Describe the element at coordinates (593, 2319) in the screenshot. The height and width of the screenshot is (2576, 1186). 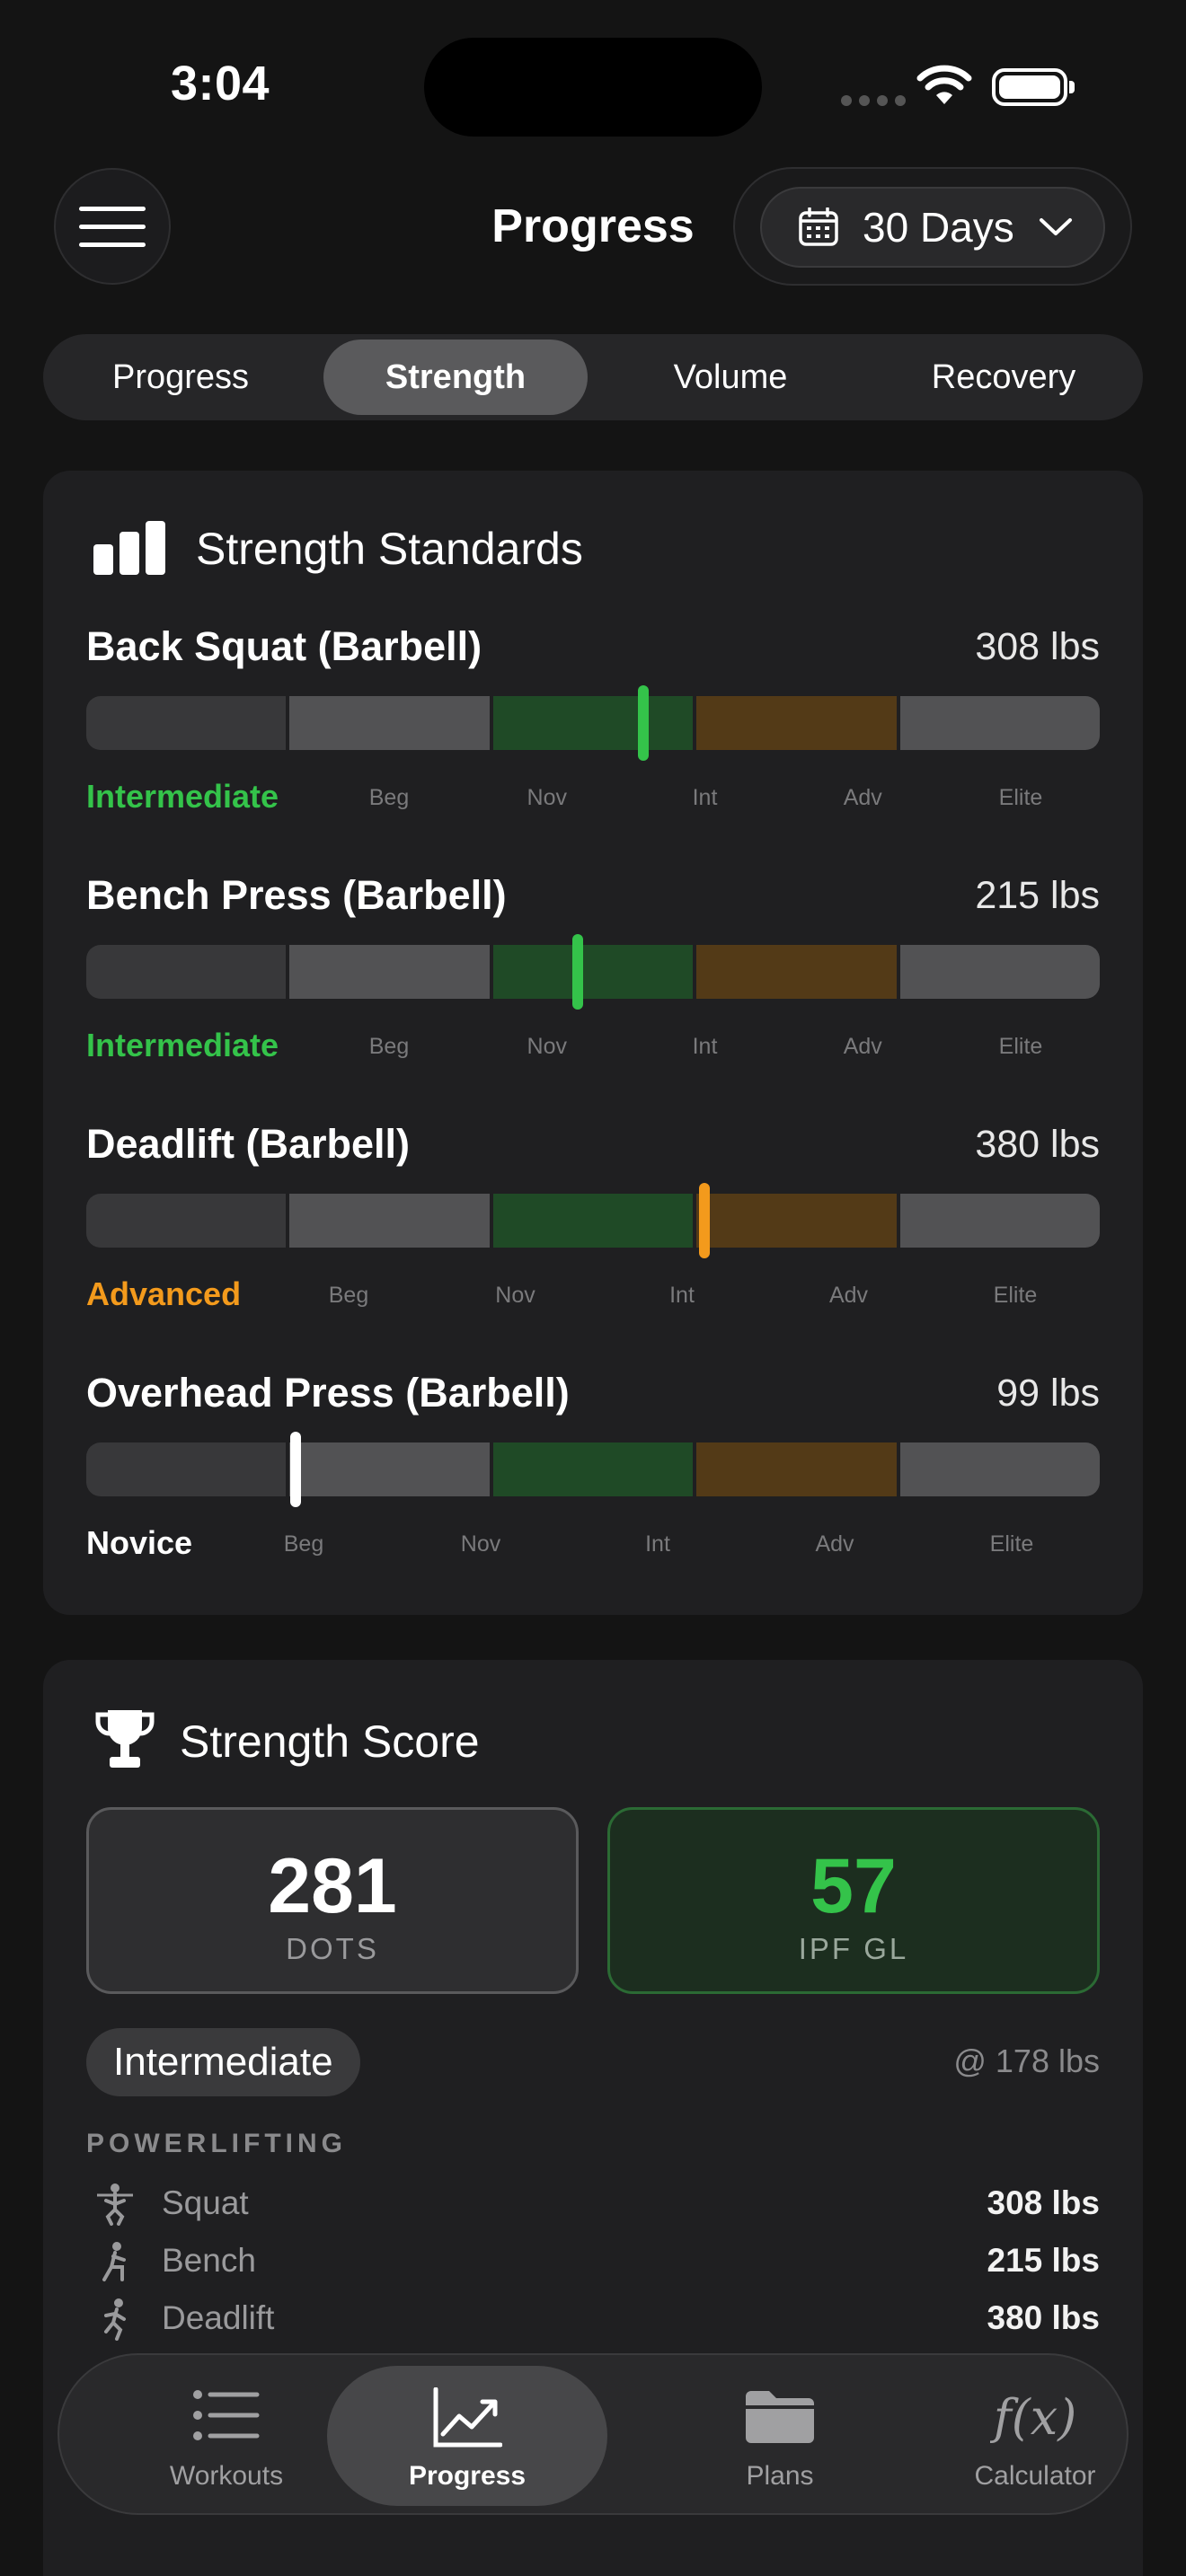
I see `list-item: Deadlift 380 lbs` at that location.